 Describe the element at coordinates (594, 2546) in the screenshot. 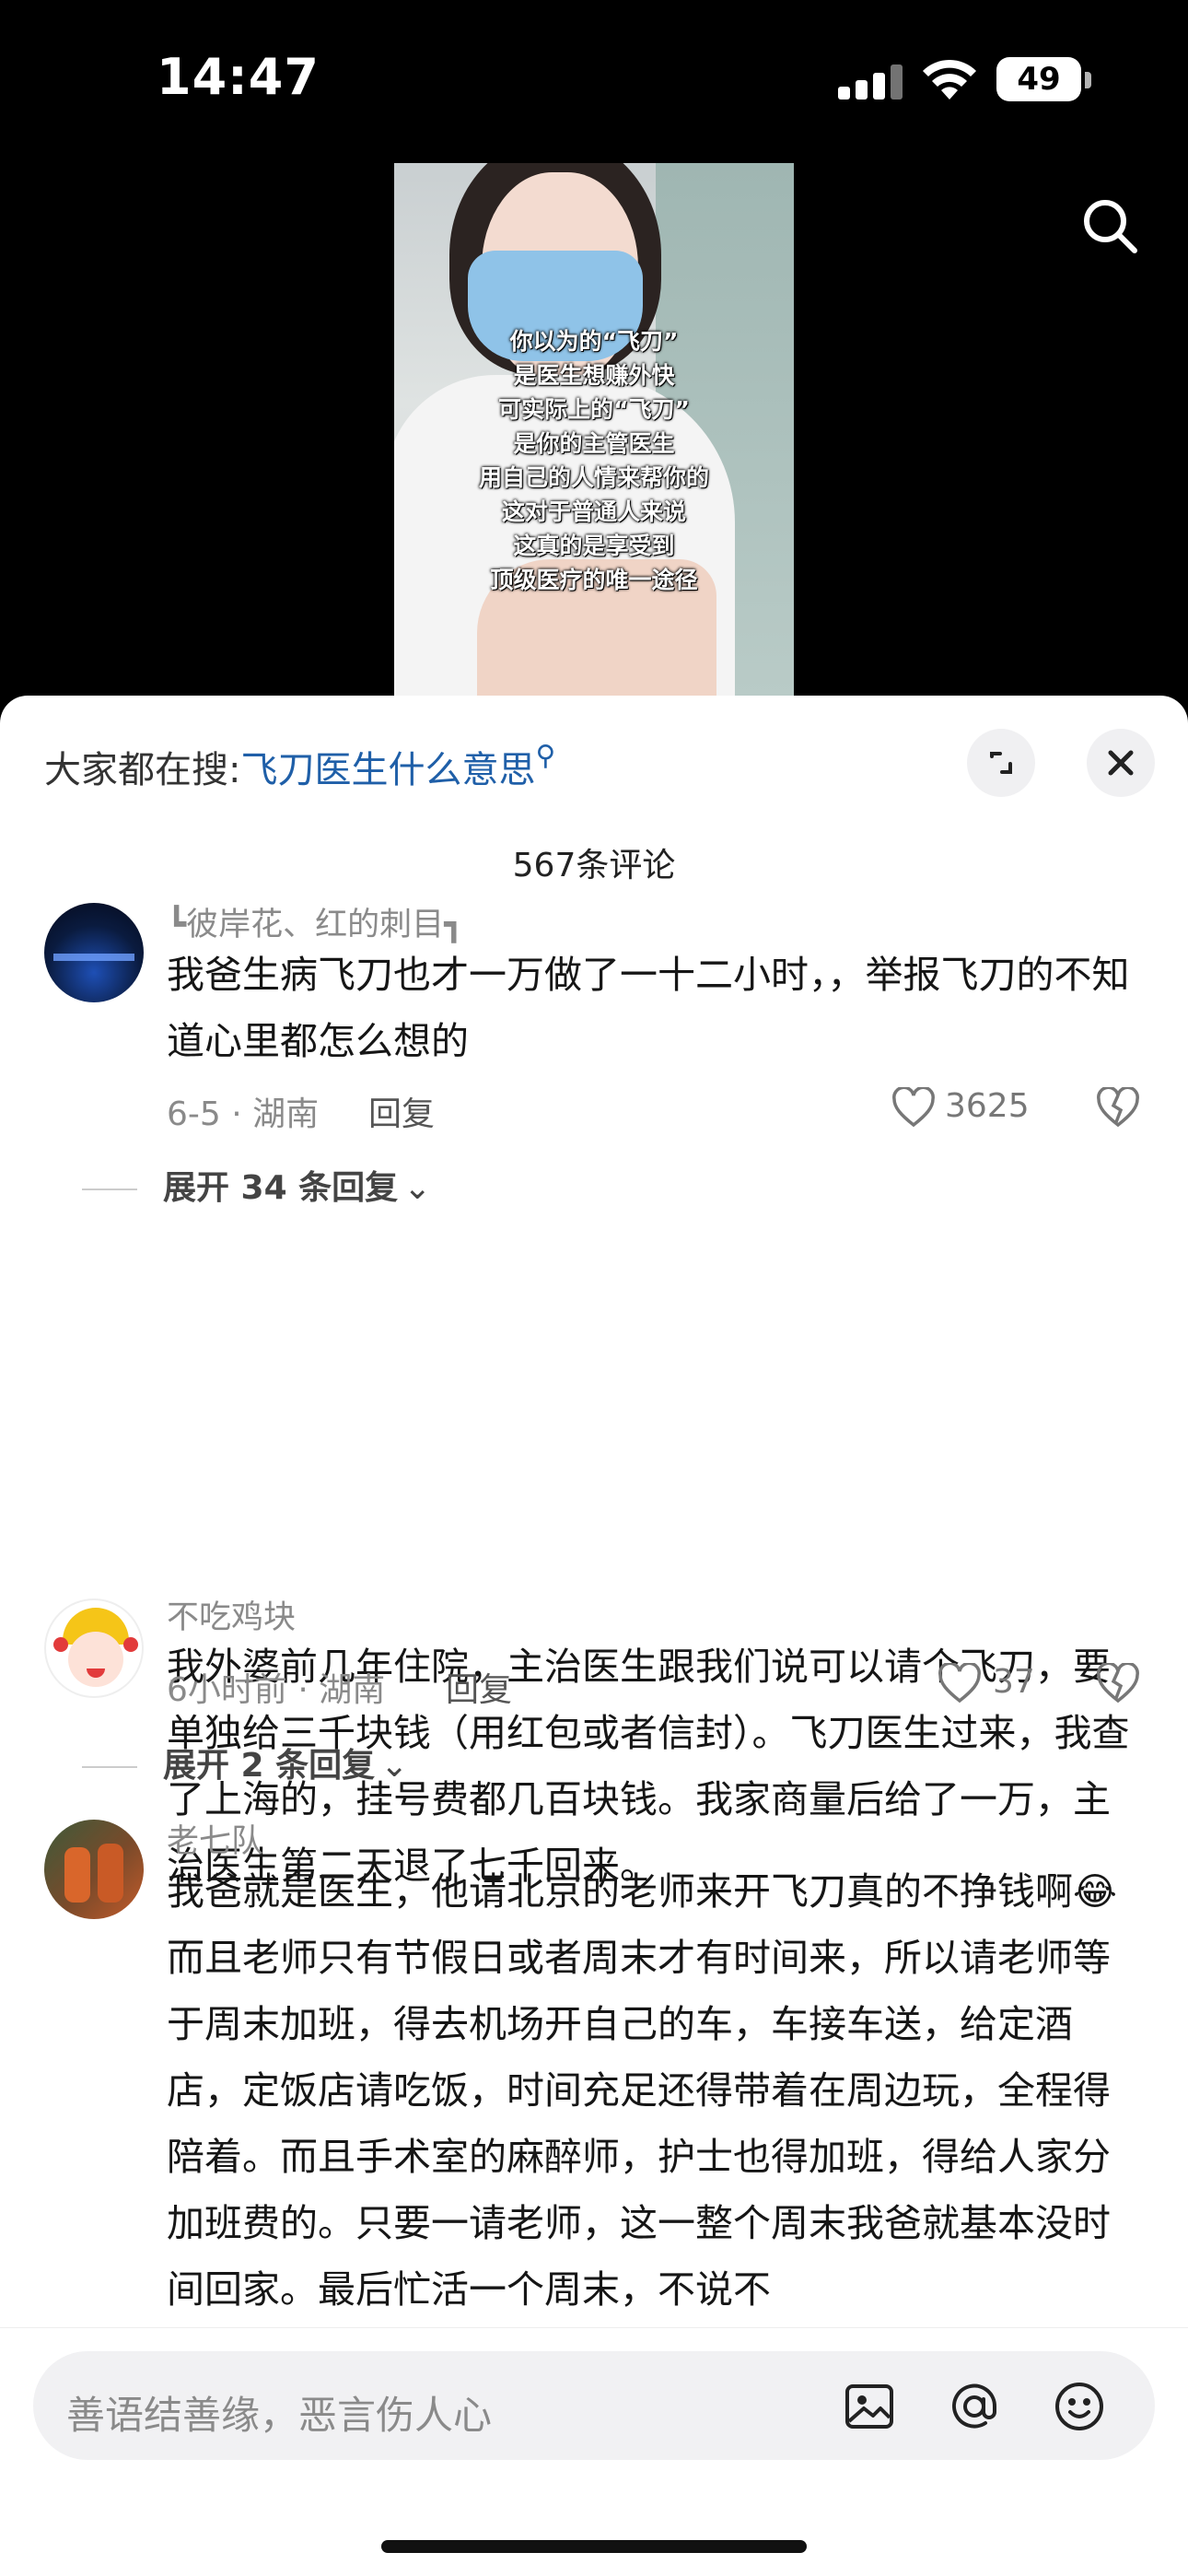

I see `home-indicator` at that location.